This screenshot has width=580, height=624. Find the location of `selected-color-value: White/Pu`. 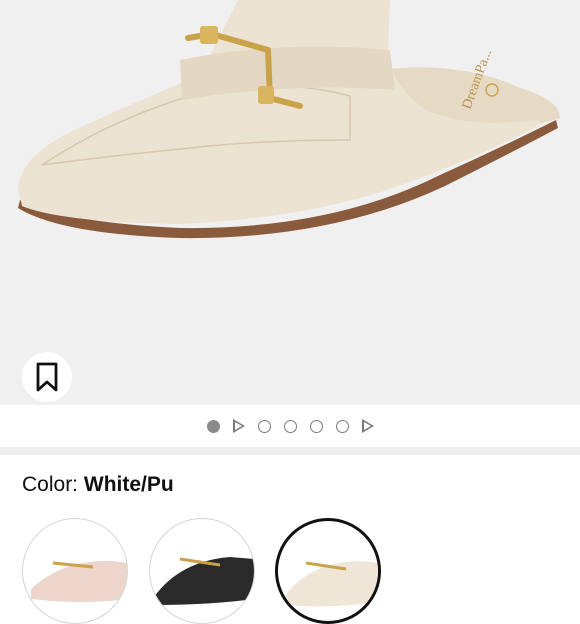

selected-color-value: White/Pu is located at coordinates (128, 484).